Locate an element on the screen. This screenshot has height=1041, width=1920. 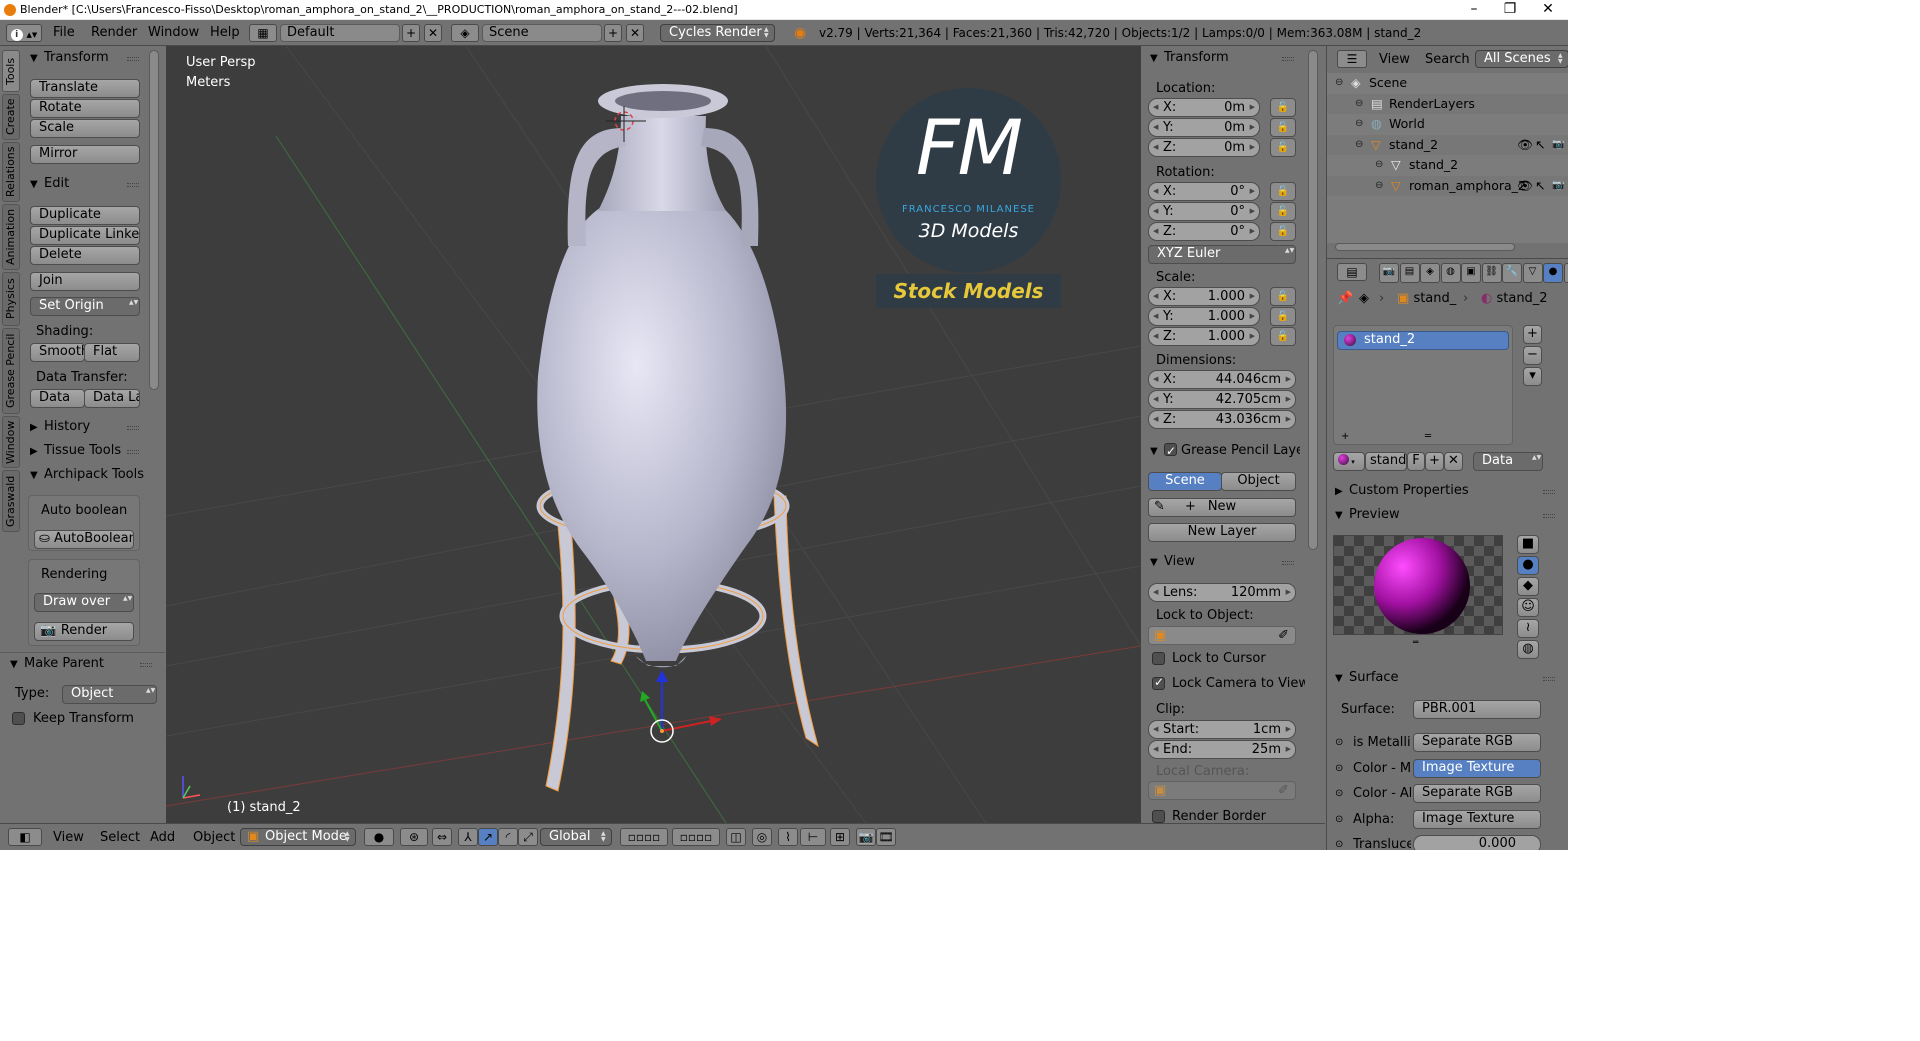
tab-animation: Animation is located at coordinates (11, 237).